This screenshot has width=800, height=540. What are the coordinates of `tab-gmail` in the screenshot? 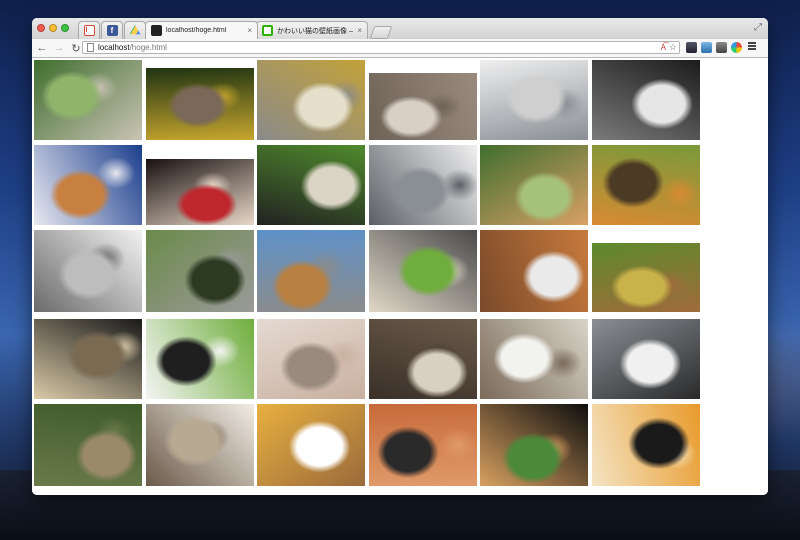 It's located at (89, 30).